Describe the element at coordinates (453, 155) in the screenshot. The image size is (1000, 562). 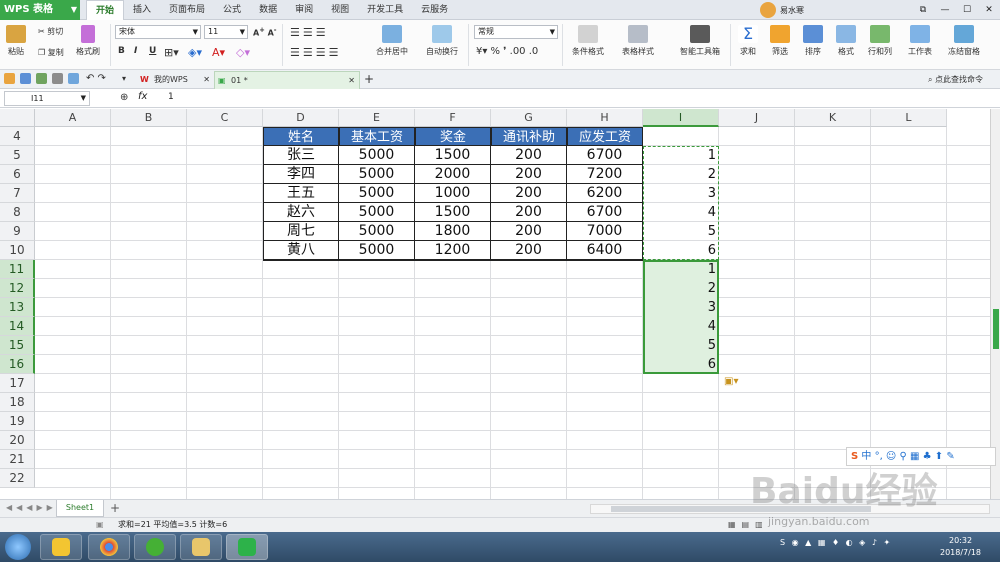
I see `table-cell: 1500` at that location.